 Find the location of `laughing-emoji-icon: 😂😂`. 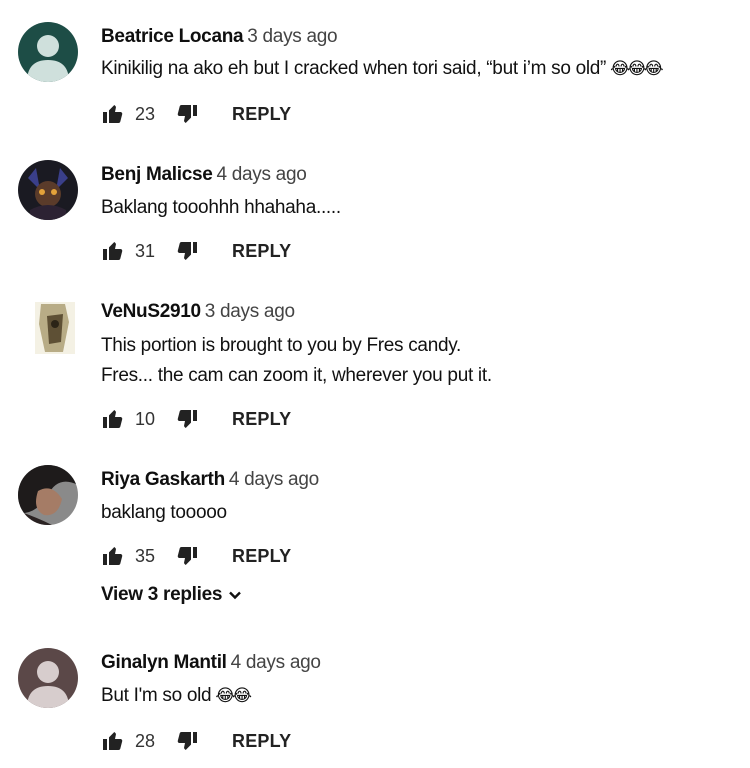

laughing-emoji-icon: 😂😂 is located at coordinates (233, 695).